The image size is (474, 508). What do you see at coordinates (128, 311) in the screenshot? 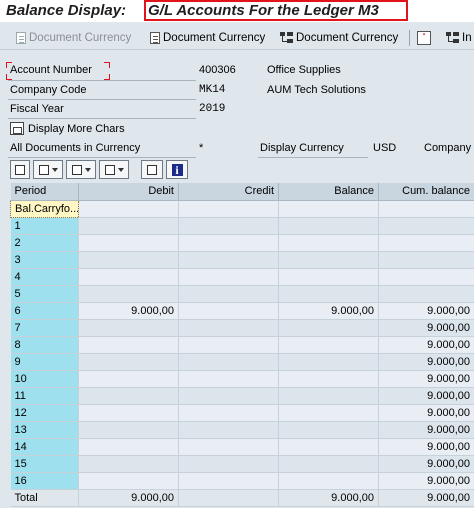
I see `debit-cell: 9.000,00` at bounding box center [128, 311].